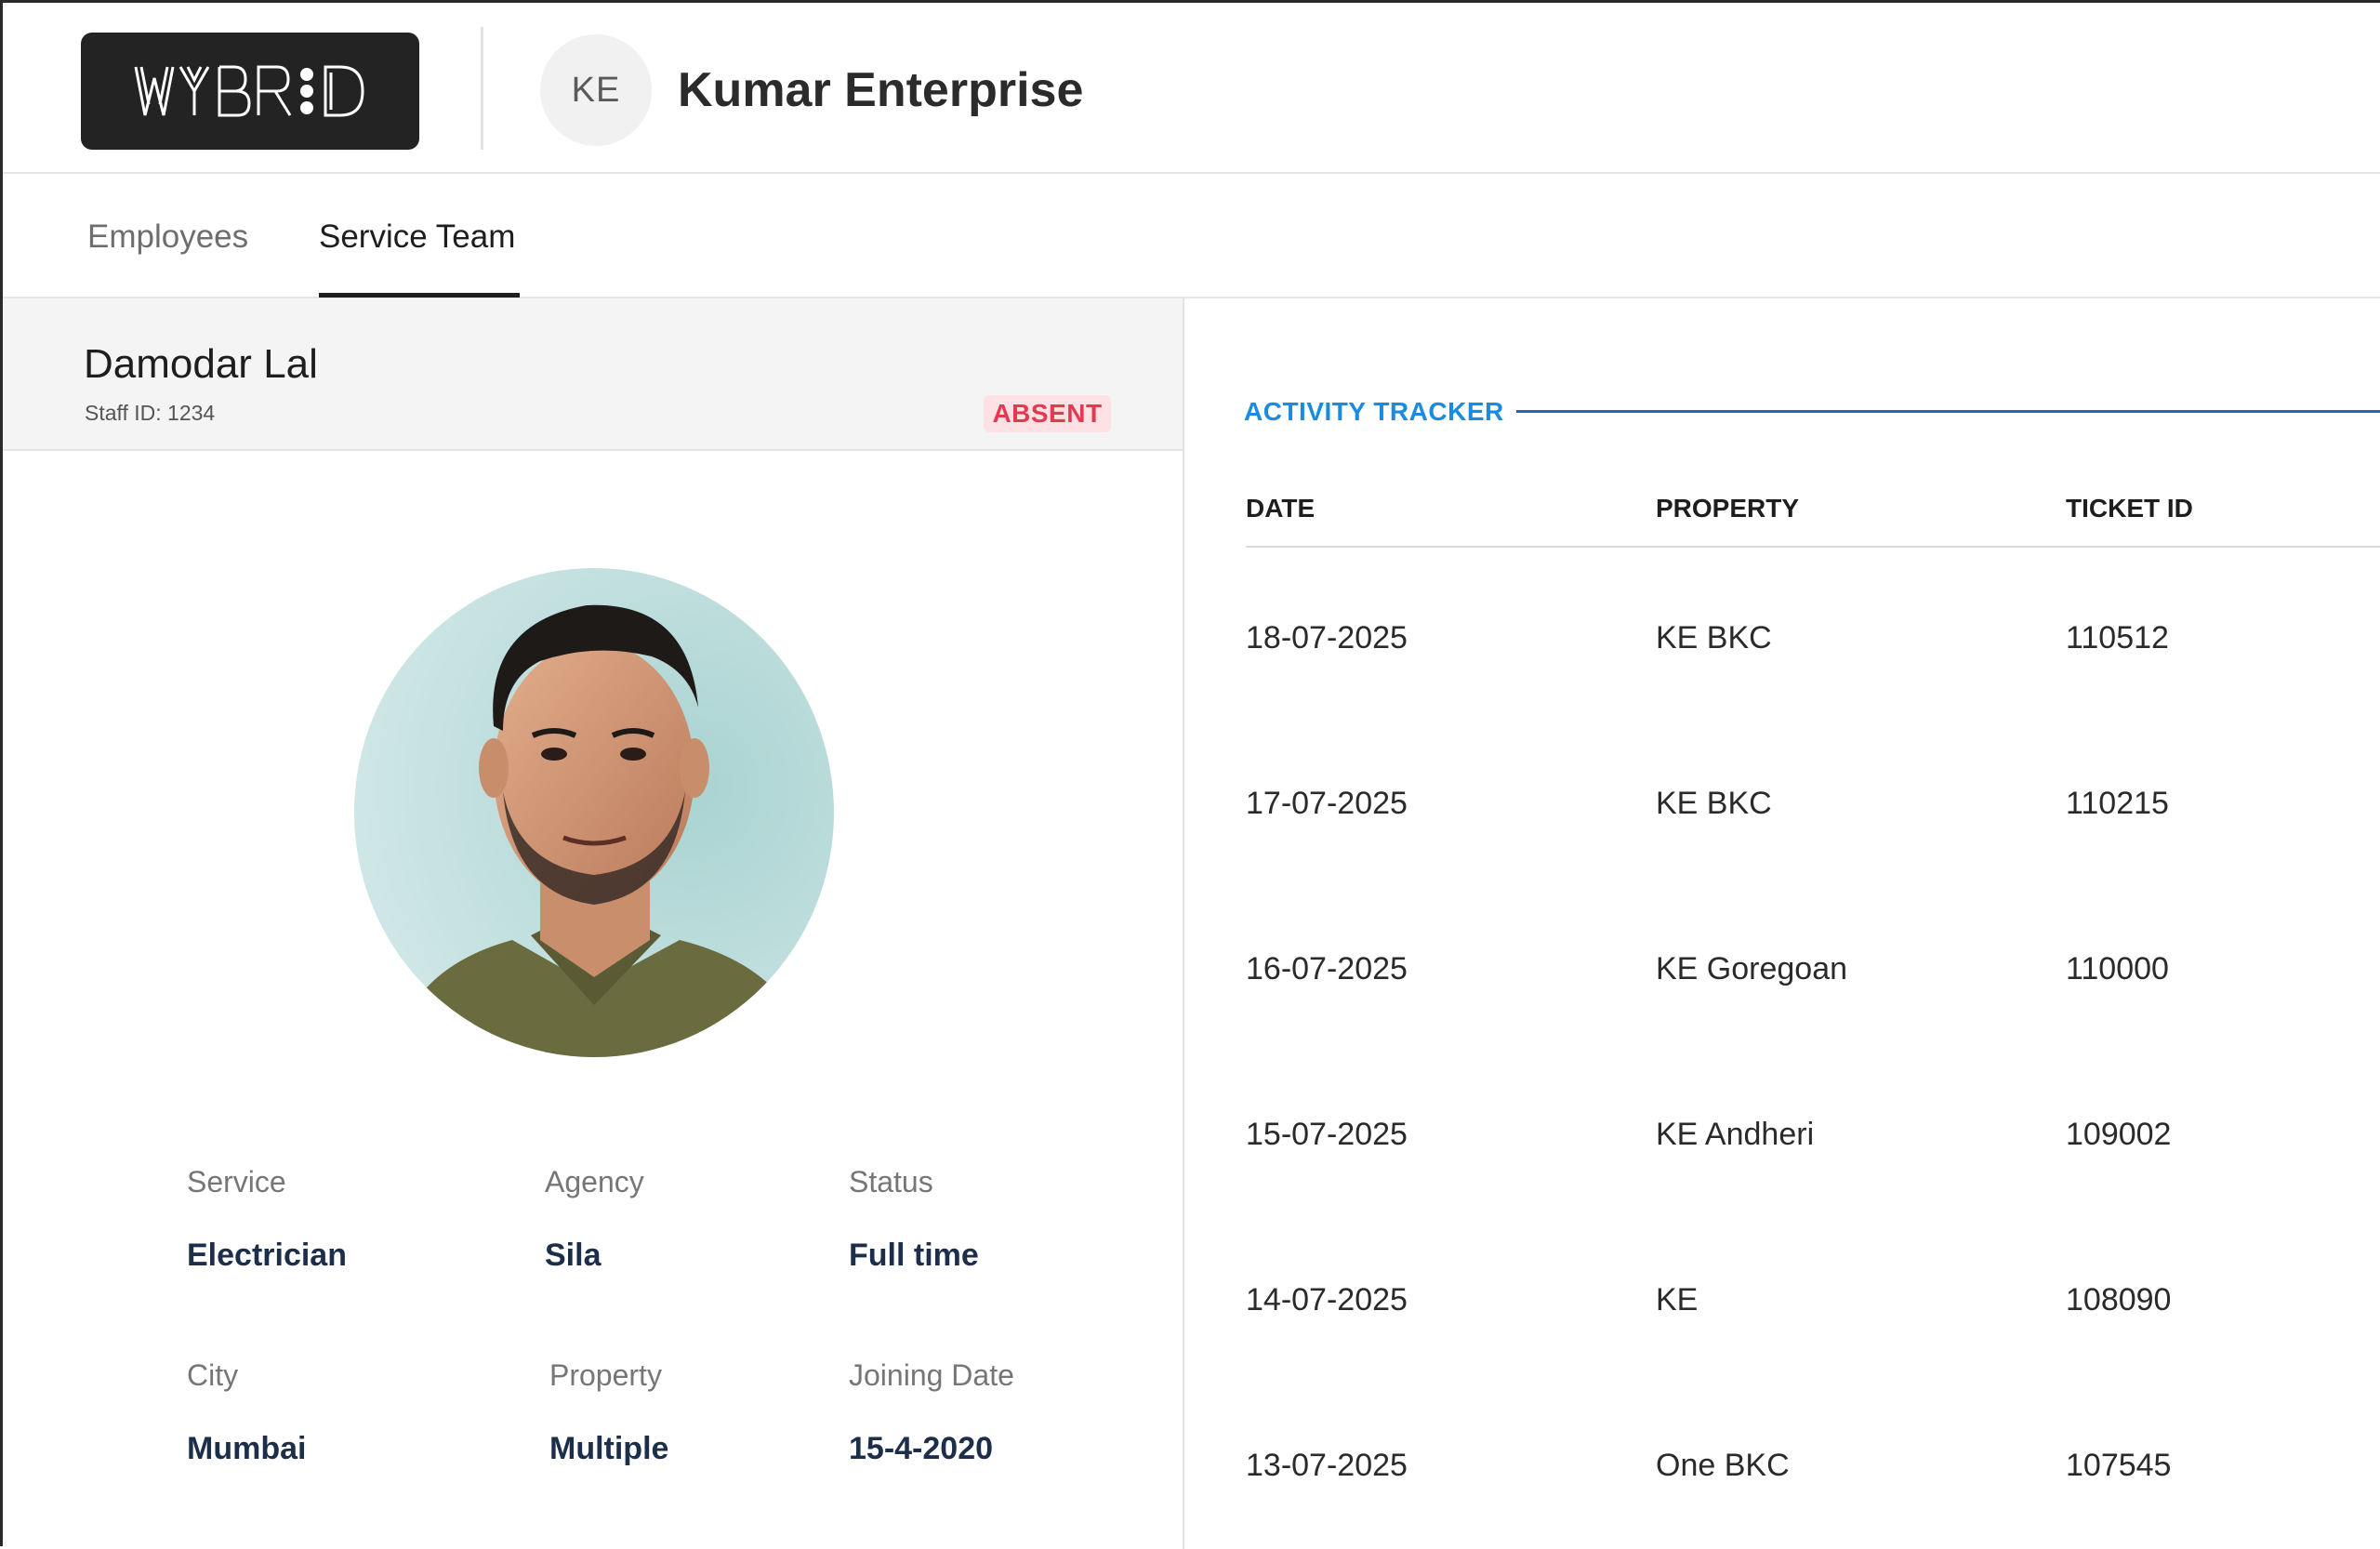 This screenshot has height=1549, width=2380. I want to click on joining-date-label: Joining Date, so click(931, 1375).